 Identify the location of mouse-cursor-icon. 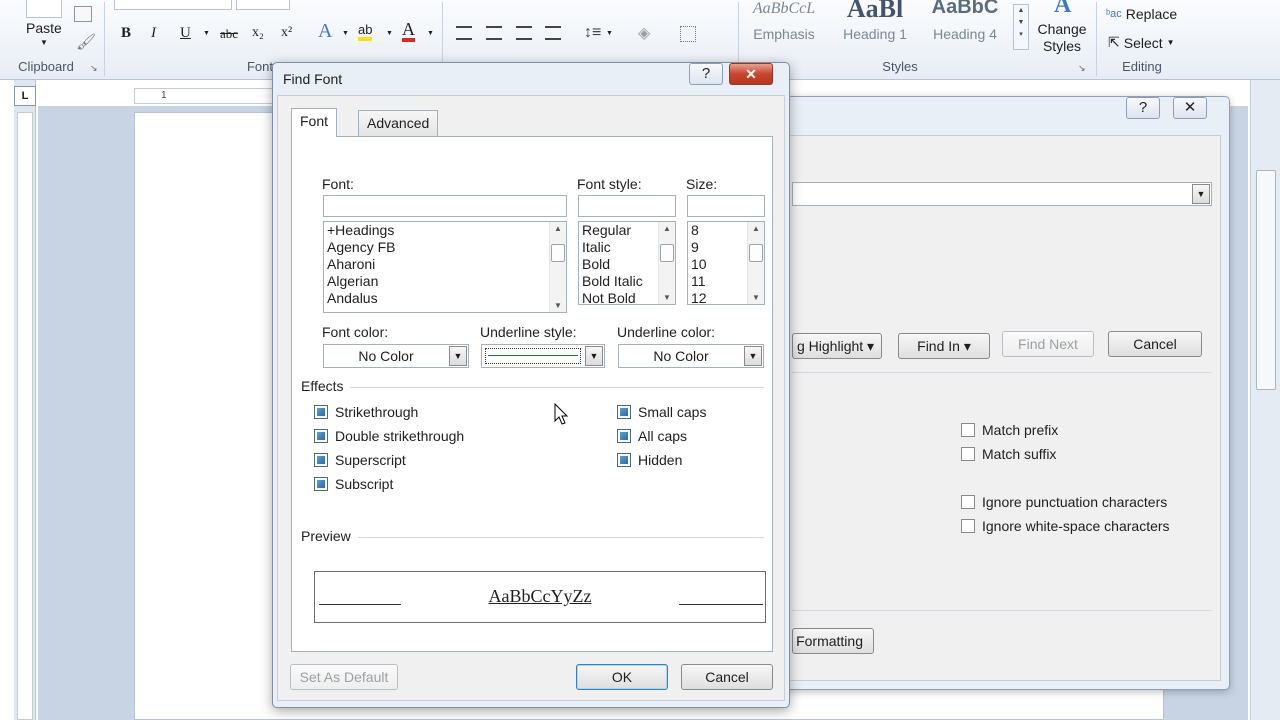
(561, 414).